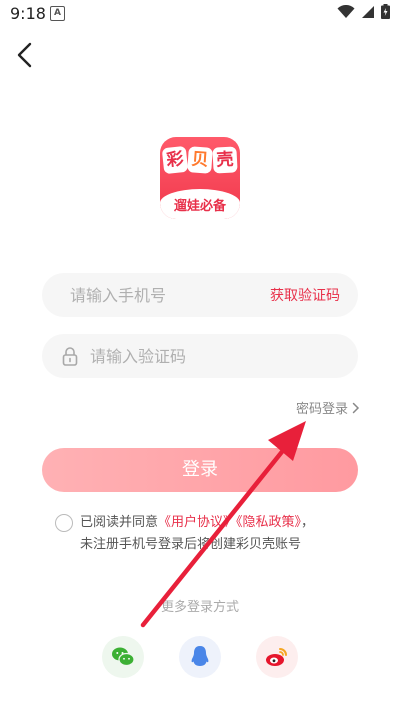 The image size is (400, 710). I want to click on status-icons, so click(363, 11).